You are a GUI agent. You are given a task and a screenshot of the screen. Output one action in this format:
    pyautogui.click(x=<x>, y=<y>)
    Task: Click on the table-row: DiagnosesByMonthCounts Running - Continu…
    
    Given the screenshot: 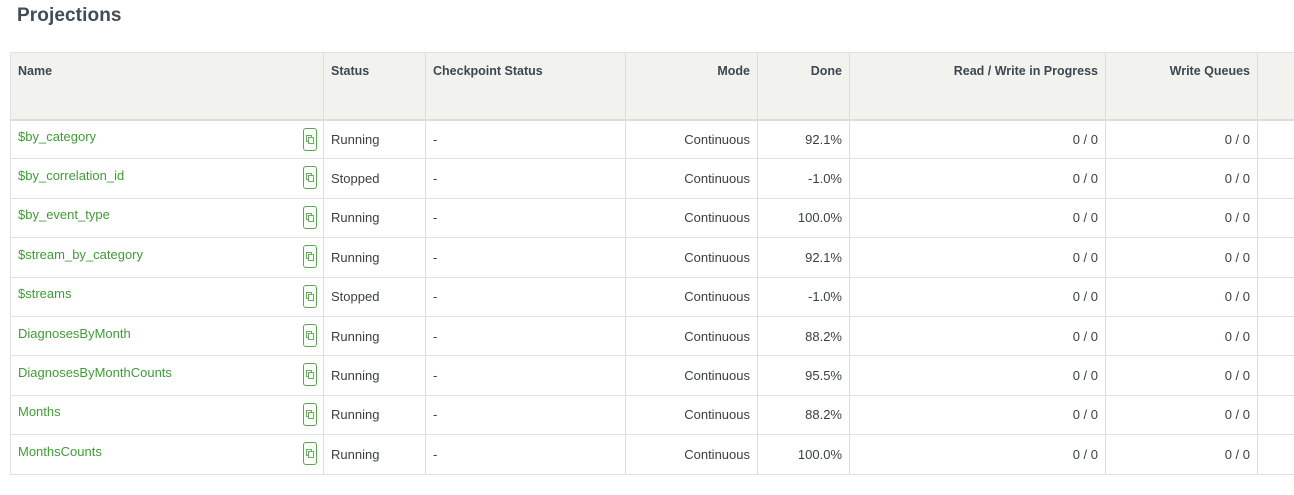 What is the action you would take?
    pyautogui.click(x=652, y=375)
    